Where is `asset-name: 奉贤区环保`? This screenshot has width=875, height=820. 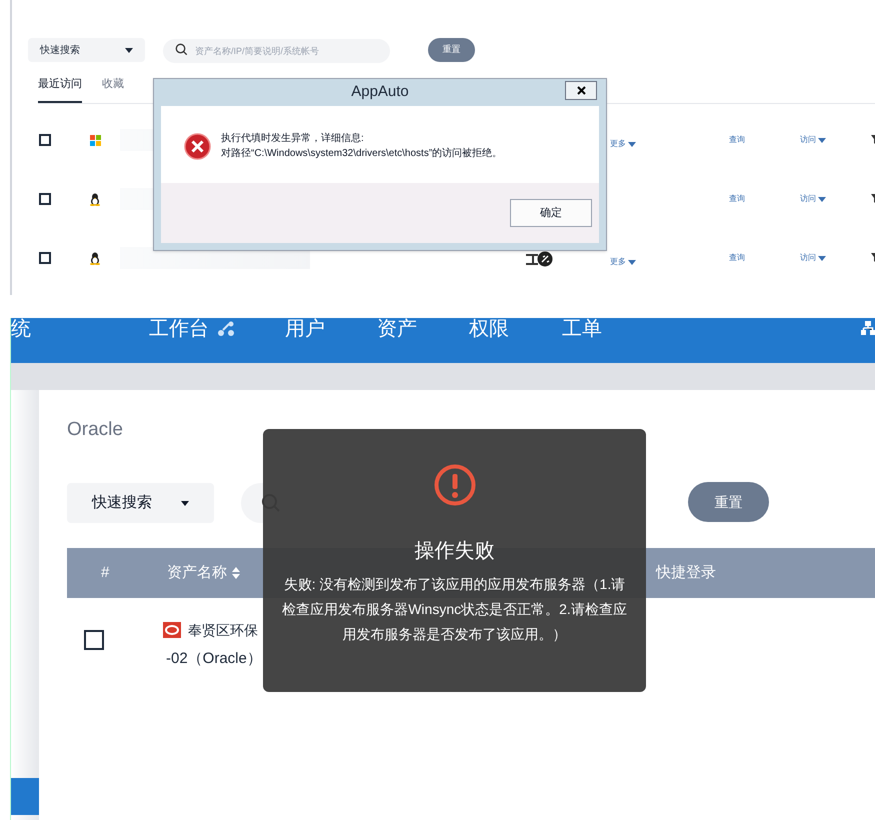
asset-name: 奉贤区环保 is located at coordinates (223, 630).